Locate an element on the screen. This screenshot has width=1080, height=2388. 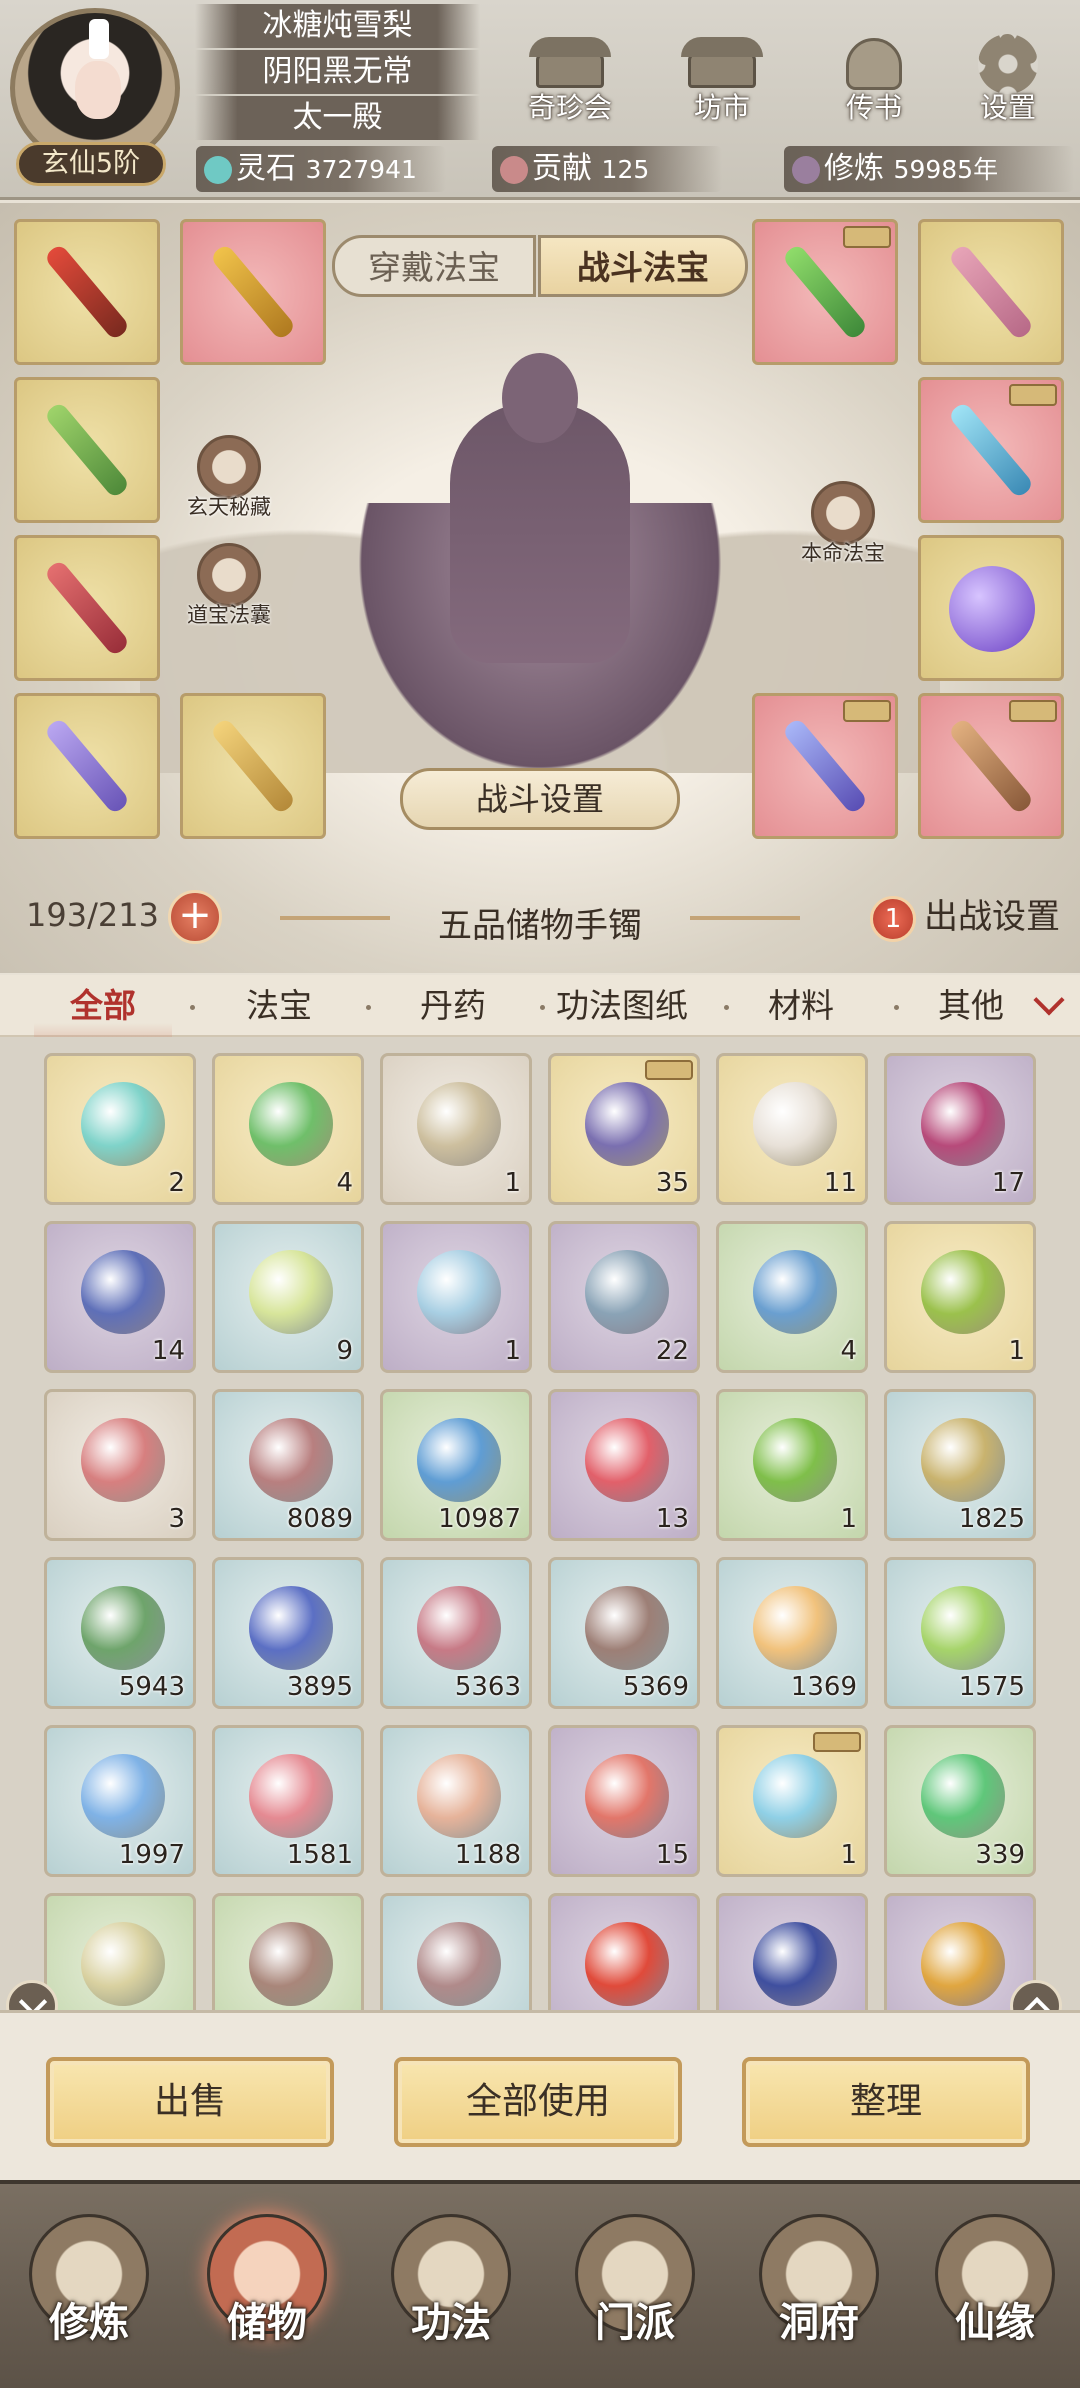
sort-button: 整理 is located at coordinates (886, 2102).